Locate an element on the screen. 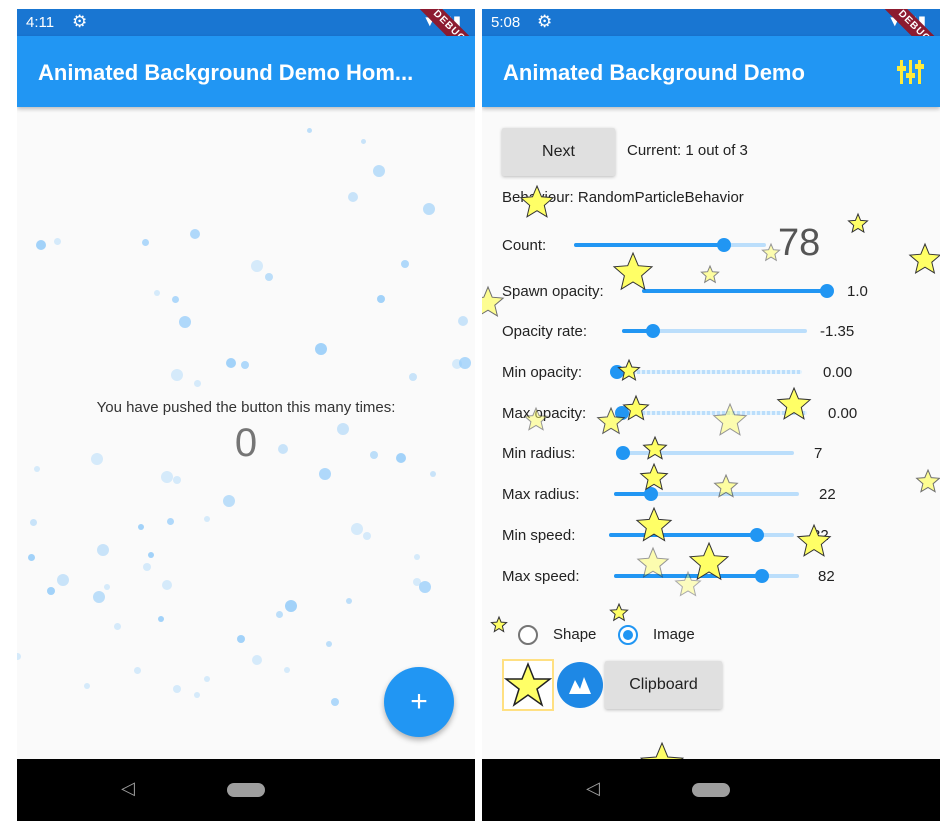  status-time: 4:11 is located at coordinates (40, 22).